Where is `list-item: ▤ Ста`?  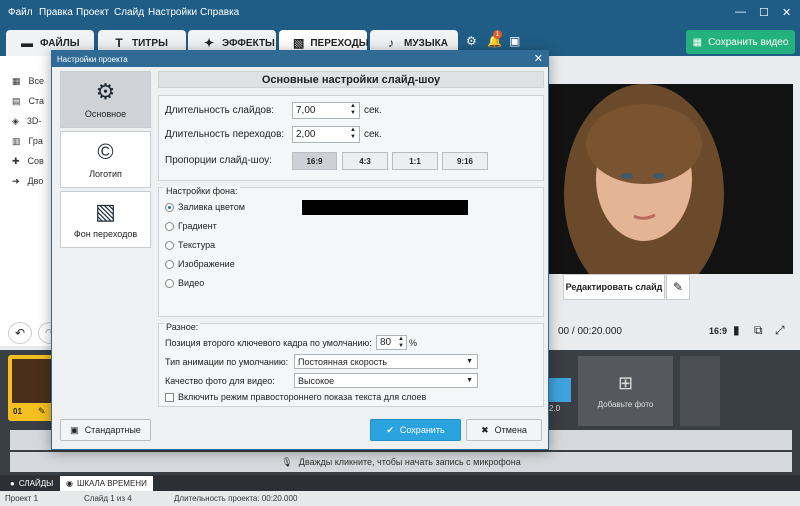 list-item: ▤ Ста is located at coordinates (28, 101).